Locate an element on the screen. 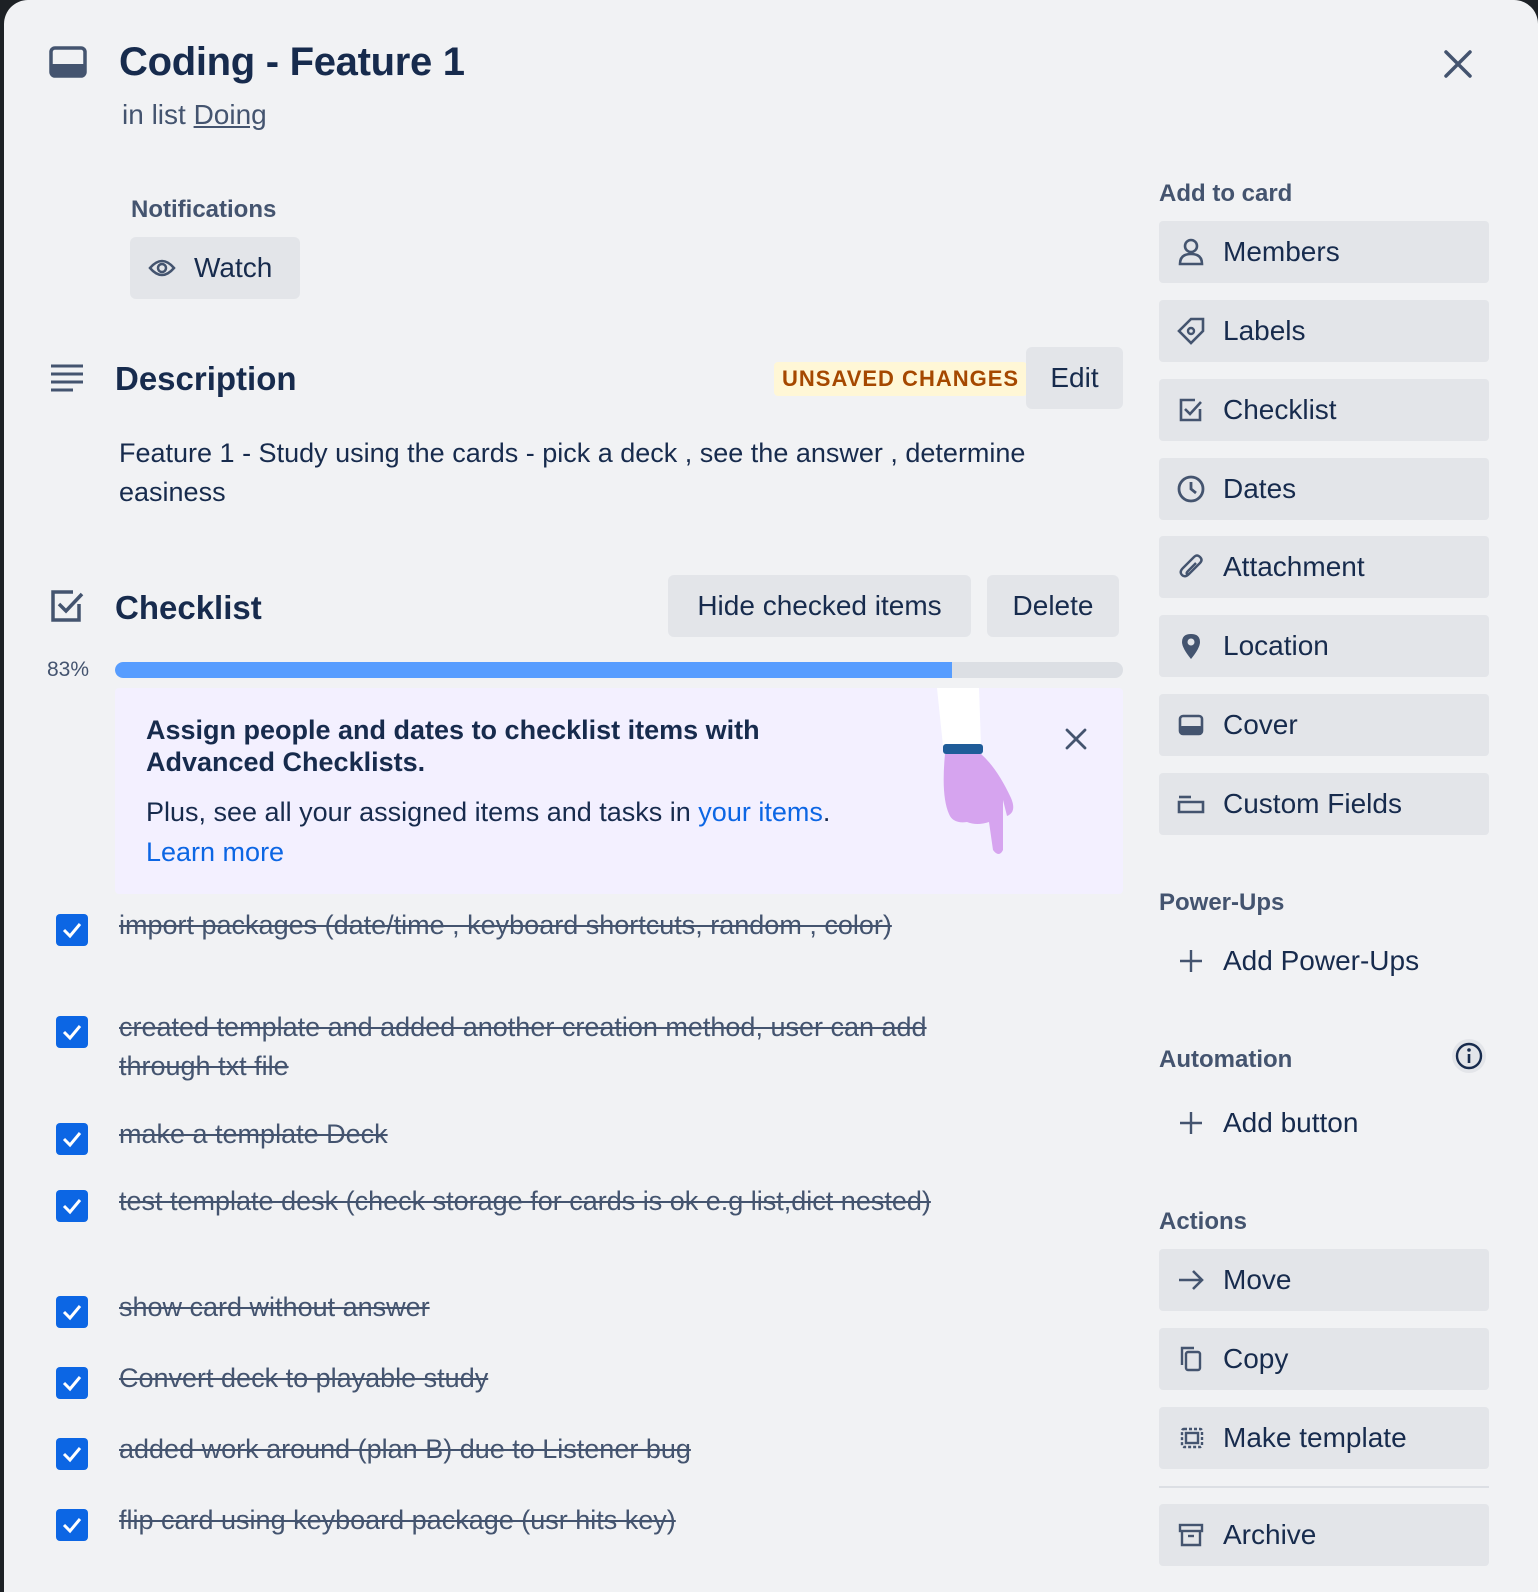 The height and width of the screenshot is (1592, 1538). location-label: Location is located at coordinates (1276, 645).